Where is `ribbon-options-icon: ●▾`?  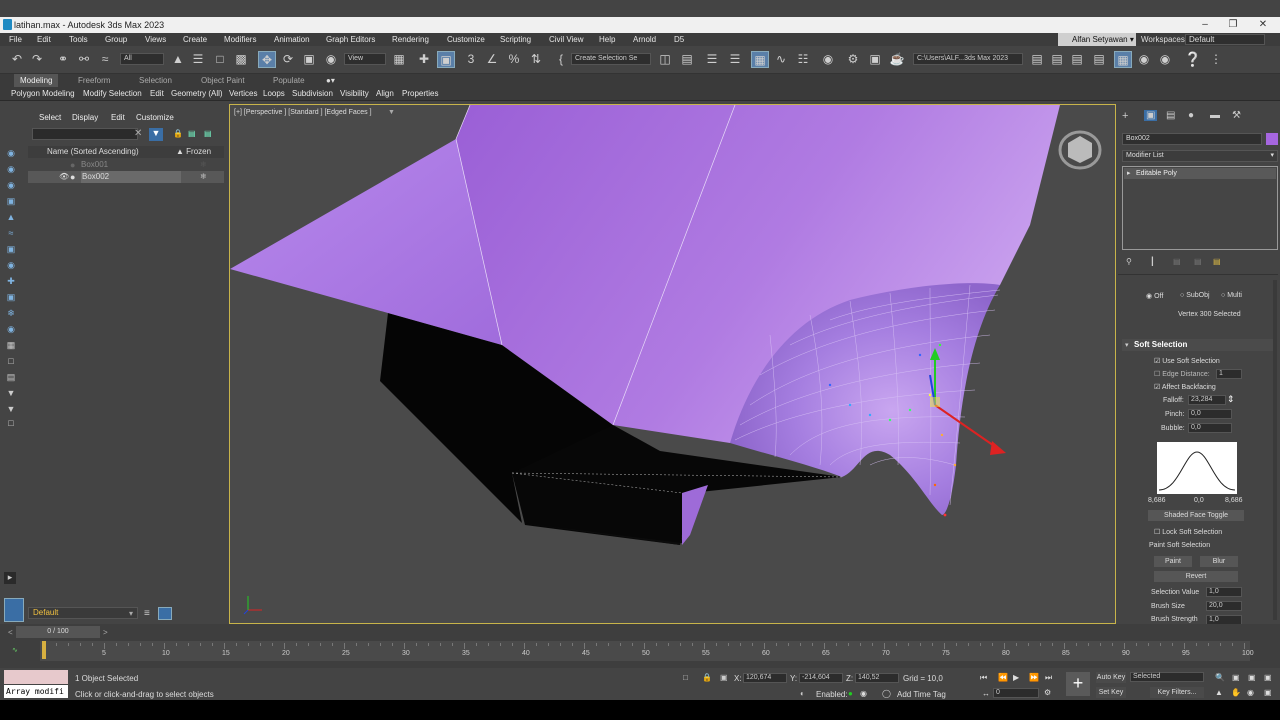 ribbon-options-icon: ●▾ is located at coordinates (330, 80).